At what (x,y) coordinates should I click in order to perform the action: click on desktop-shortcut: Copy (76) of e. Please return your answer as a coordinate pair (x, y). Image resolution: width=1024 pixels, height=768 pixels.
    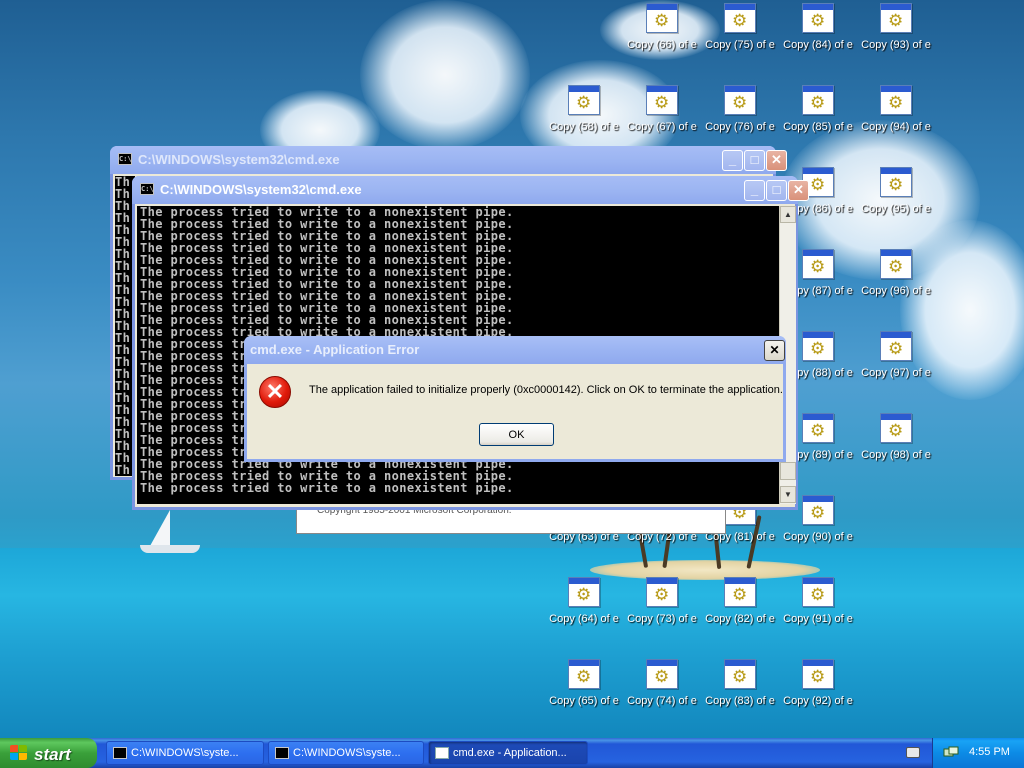
    Looking at the image, I should click on (740, 115).